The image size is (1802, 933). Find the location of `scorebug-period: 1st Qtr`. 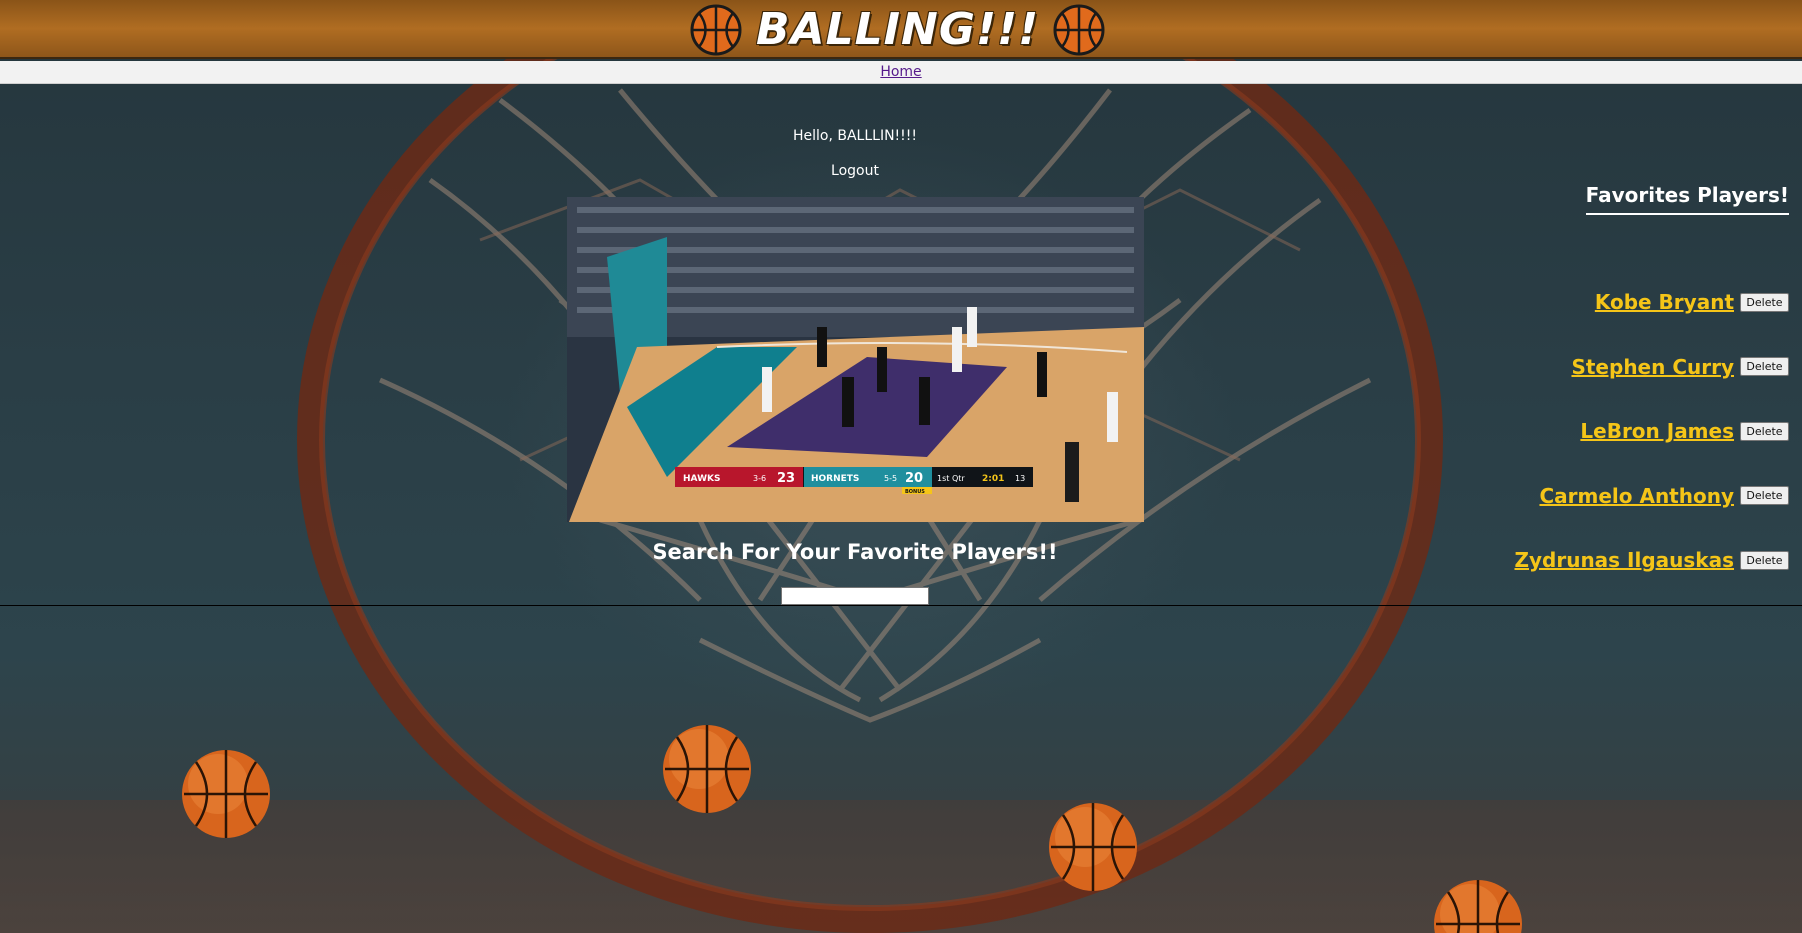

scorebug-period: 1st Qtr is located at coordinates (951, 478).